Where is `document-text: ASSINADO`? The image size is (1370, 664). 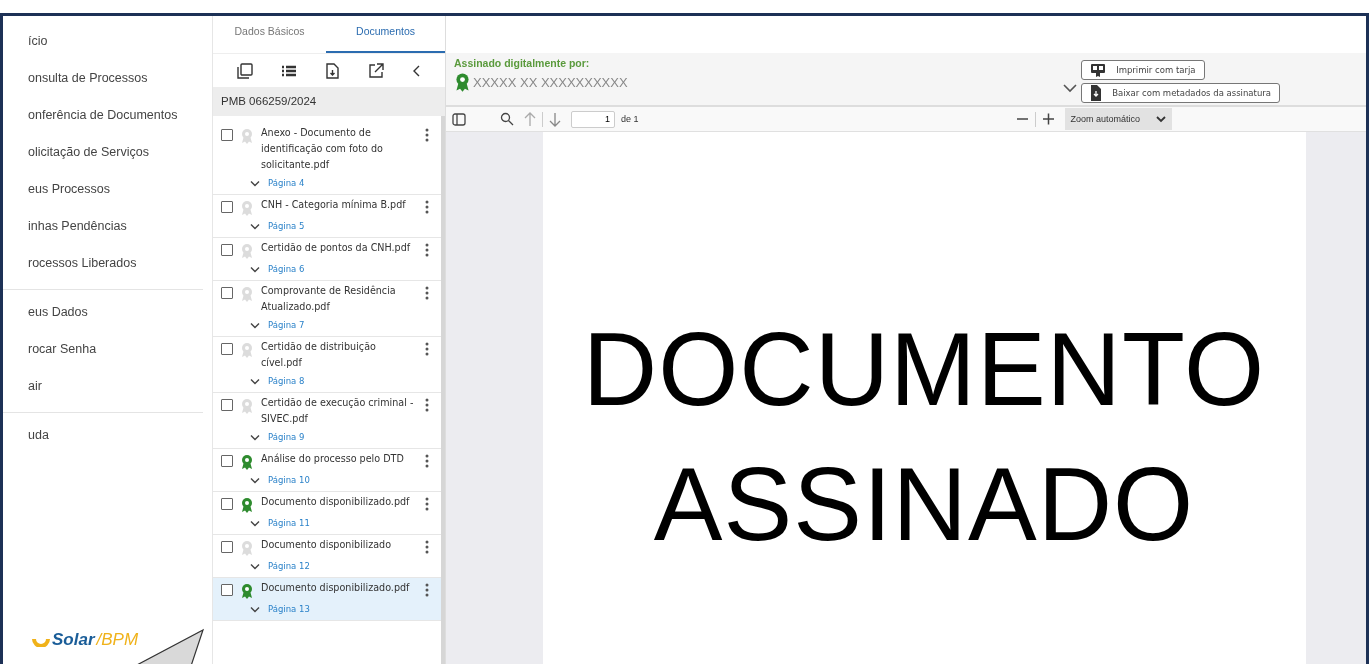
document-text: ASSINADO is located at coordinates (924, 505).